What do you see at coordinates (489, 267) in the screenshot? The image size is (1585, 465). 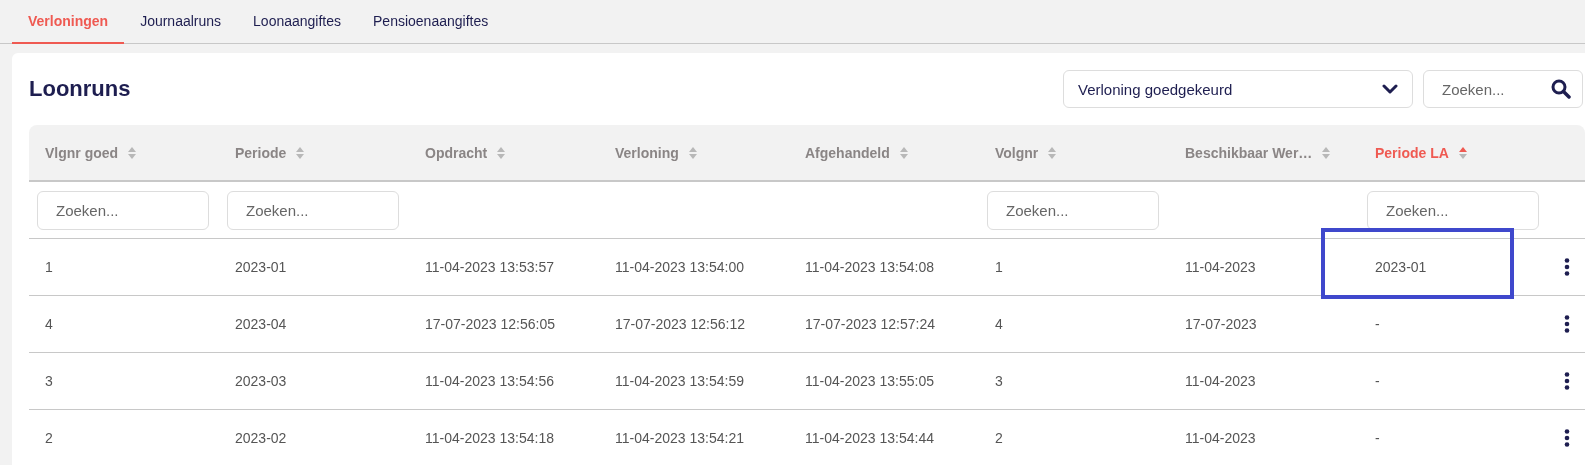 I see `table-cell: 11-04-2023 13:53:57` at bounding box center [489, 267].